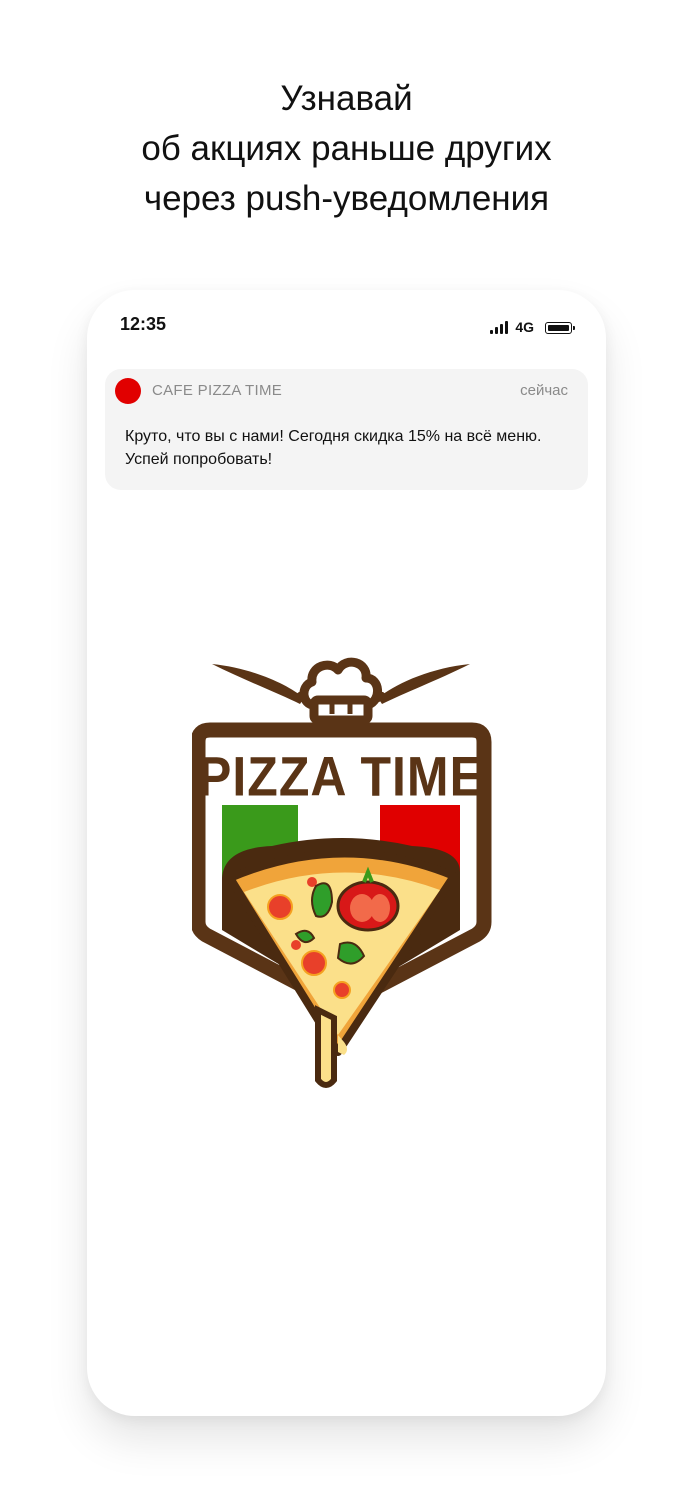 This screenshot has height=1500, width=693. I want to click on battery-icon, so click(560, 328).